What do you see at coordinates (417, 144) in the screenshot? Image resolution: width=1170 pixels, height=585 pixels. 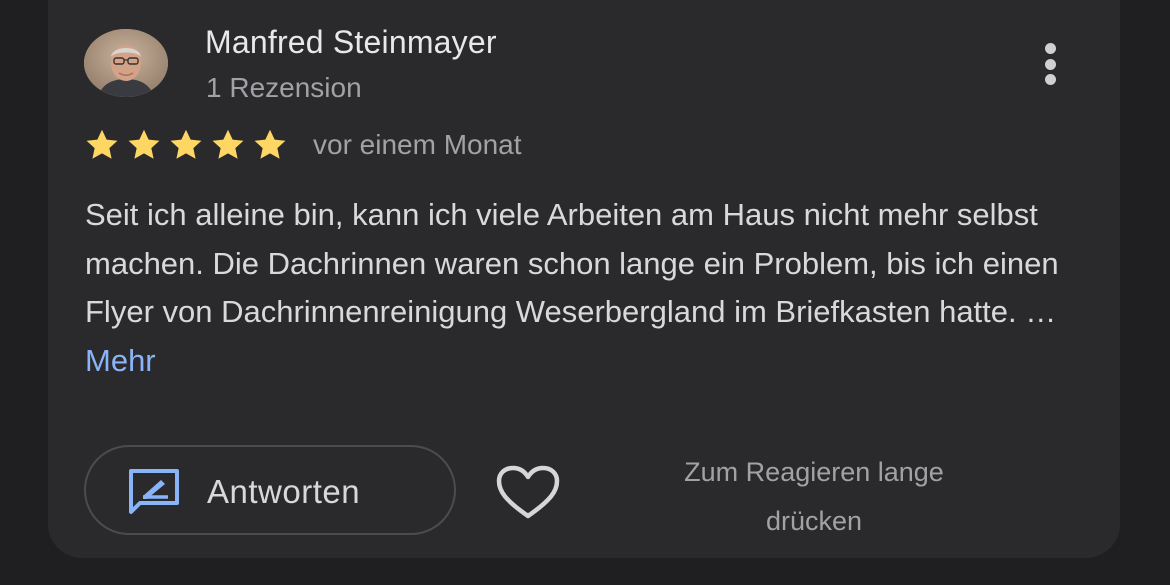 I see `review-time: vor einem Monat` at bounding box center [417, 144].